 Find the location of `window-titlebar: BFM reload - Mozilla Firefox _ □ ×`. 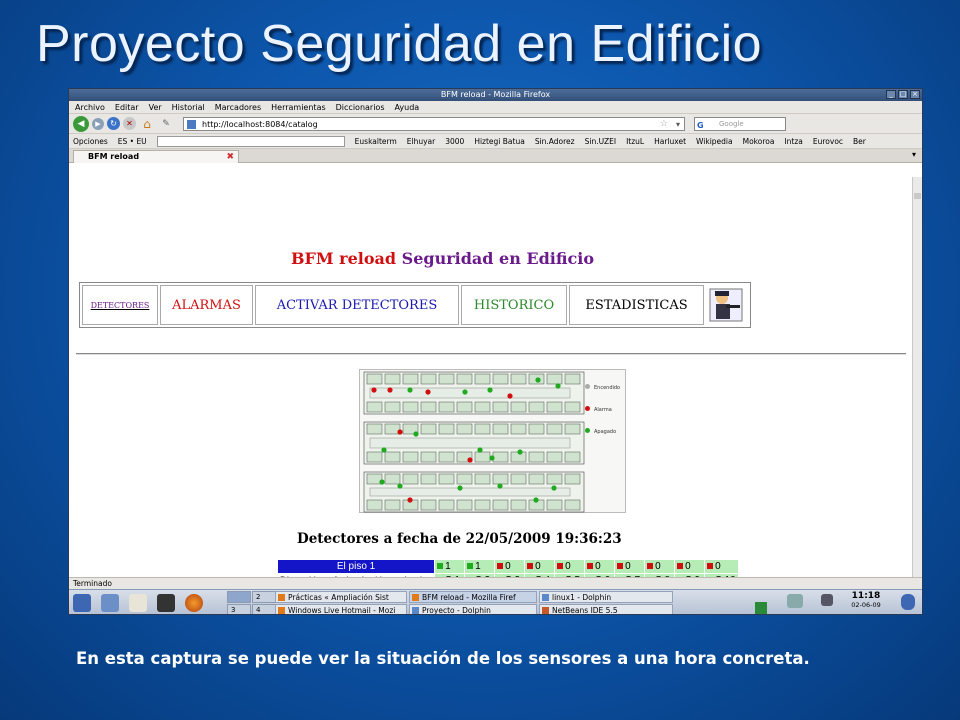

window-titlebar: BFM reload - Mozilla Firefox _ □ × is located at coordinates (495, 95).